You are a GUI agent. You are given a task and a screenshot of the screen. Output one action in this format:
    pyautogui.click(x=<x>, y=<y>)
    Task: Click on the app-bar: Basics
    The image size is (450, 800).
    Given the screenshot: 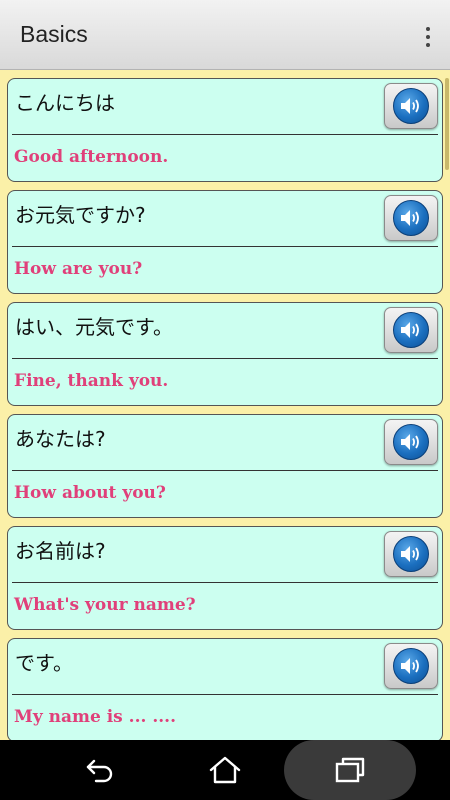 What is the action you would take?
    pyautogui.click(x=225, y=35)
    